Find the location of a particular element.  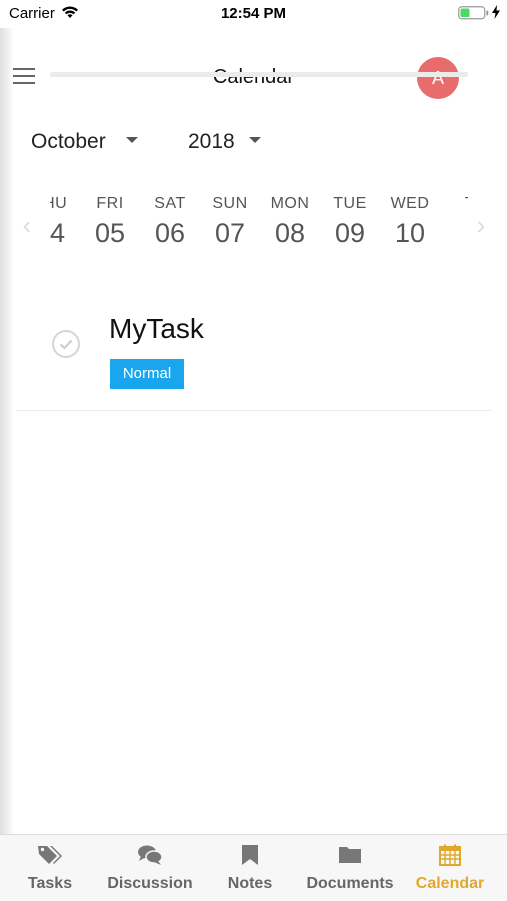

day-name: T is located at coordinates (454, 204).